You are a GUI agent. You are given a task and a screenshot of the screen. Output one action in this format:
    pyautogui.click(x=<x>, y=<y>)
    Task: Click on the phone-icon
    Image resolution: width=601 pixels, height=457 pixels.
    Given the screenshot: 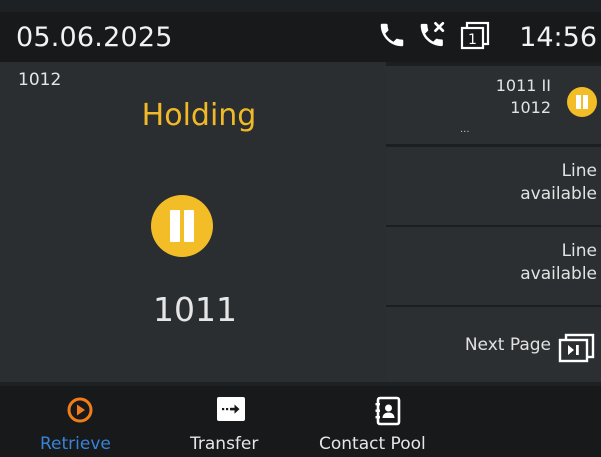 What is the action you would take?
    pyautogui.click(x=392, y=37)
    